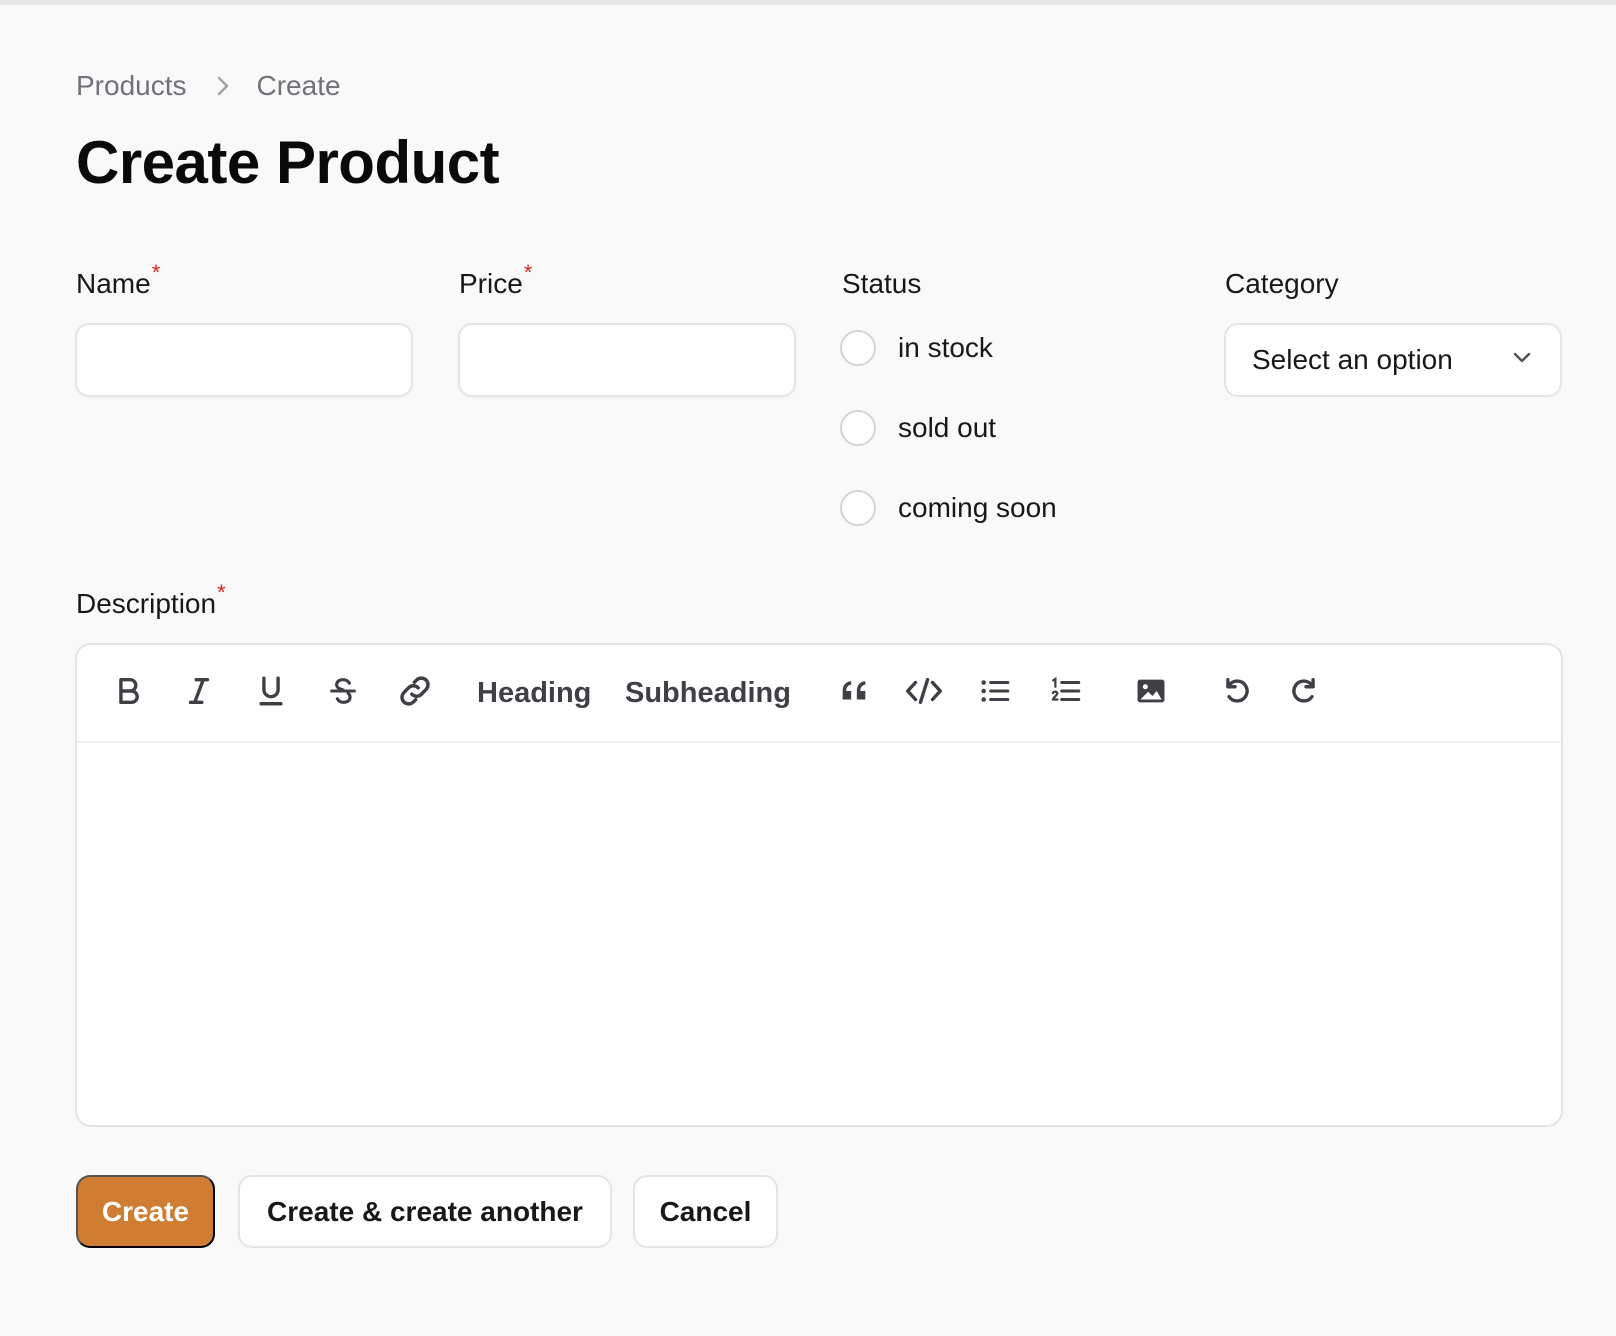  What do you see at coordinates (627, 360) in the screenshot?
I see `price-input` at bounding box center [627, 360].